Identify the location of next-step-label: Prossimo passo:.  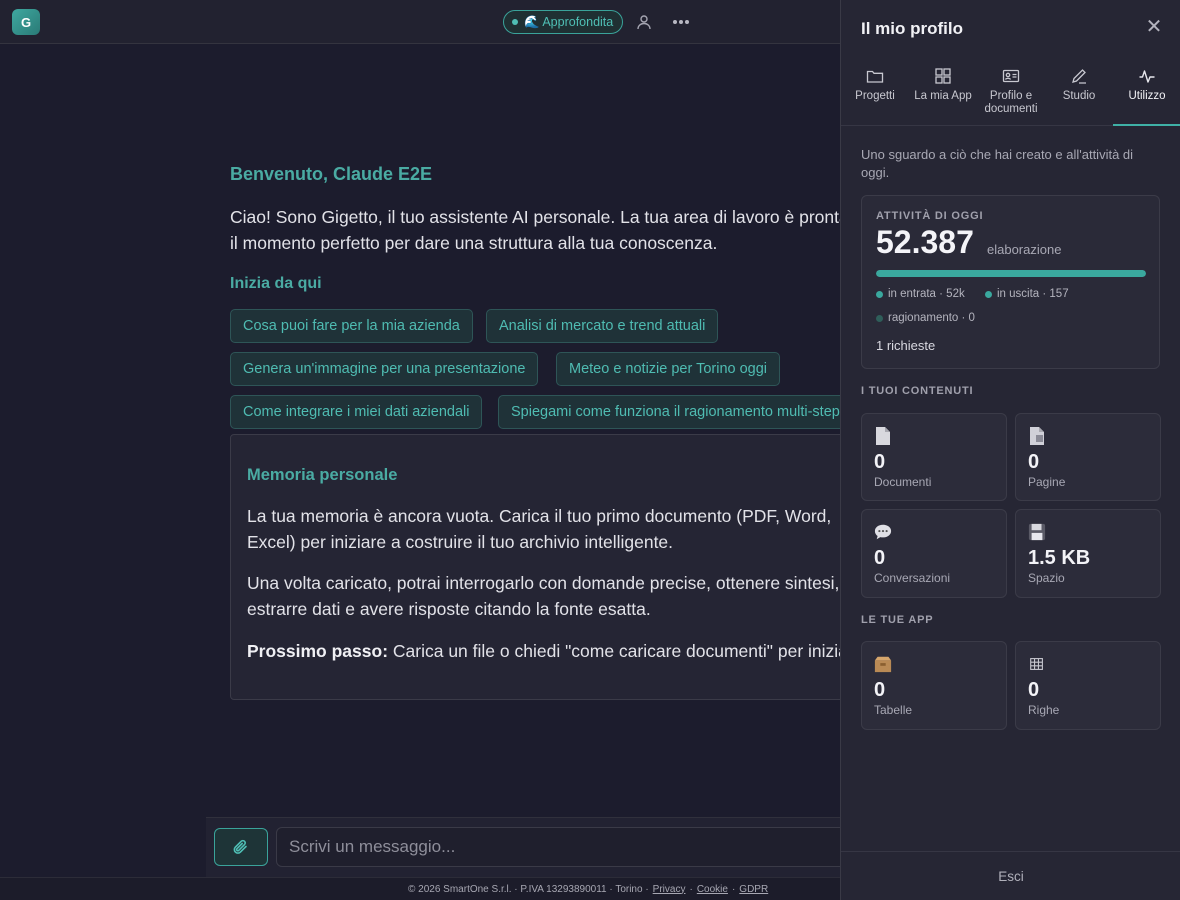
(318, 651).